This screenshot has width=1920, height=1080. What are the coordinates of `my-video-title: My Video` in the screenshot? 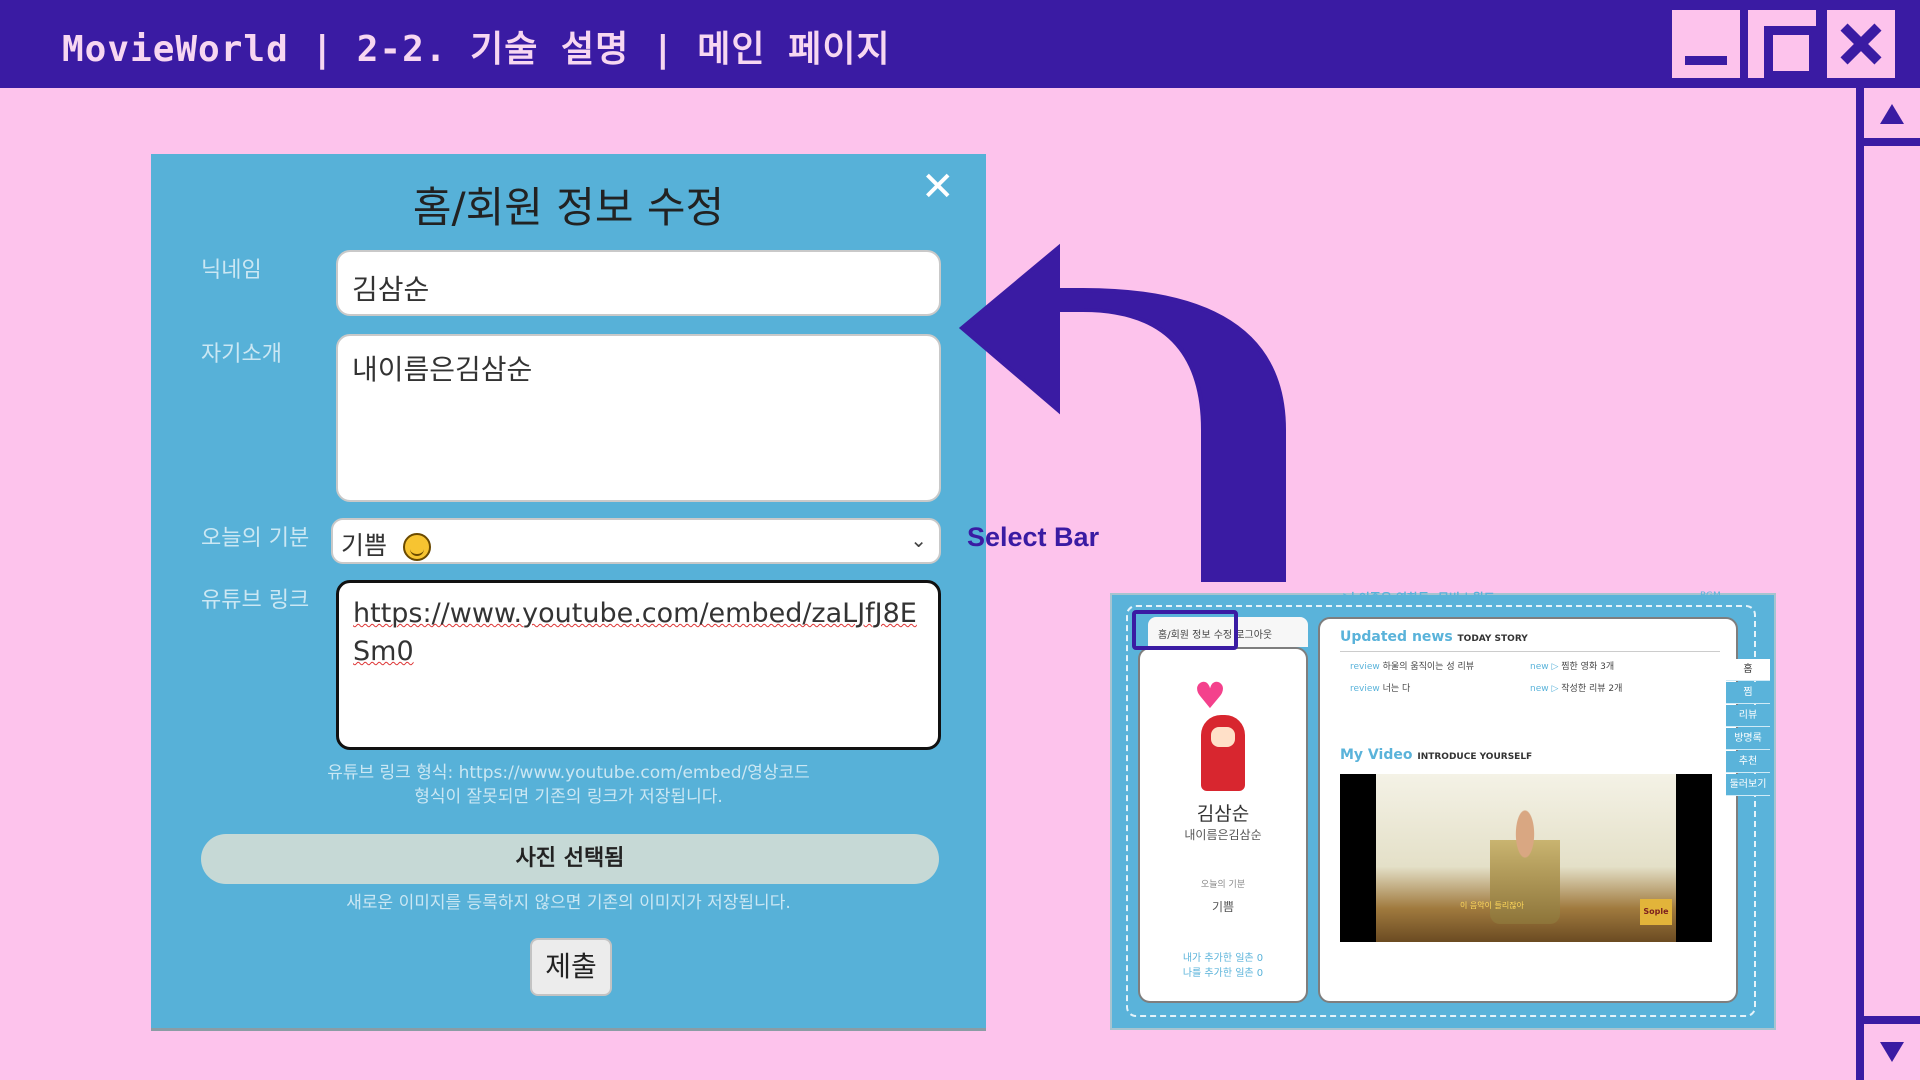 It's located at (1376, 755).